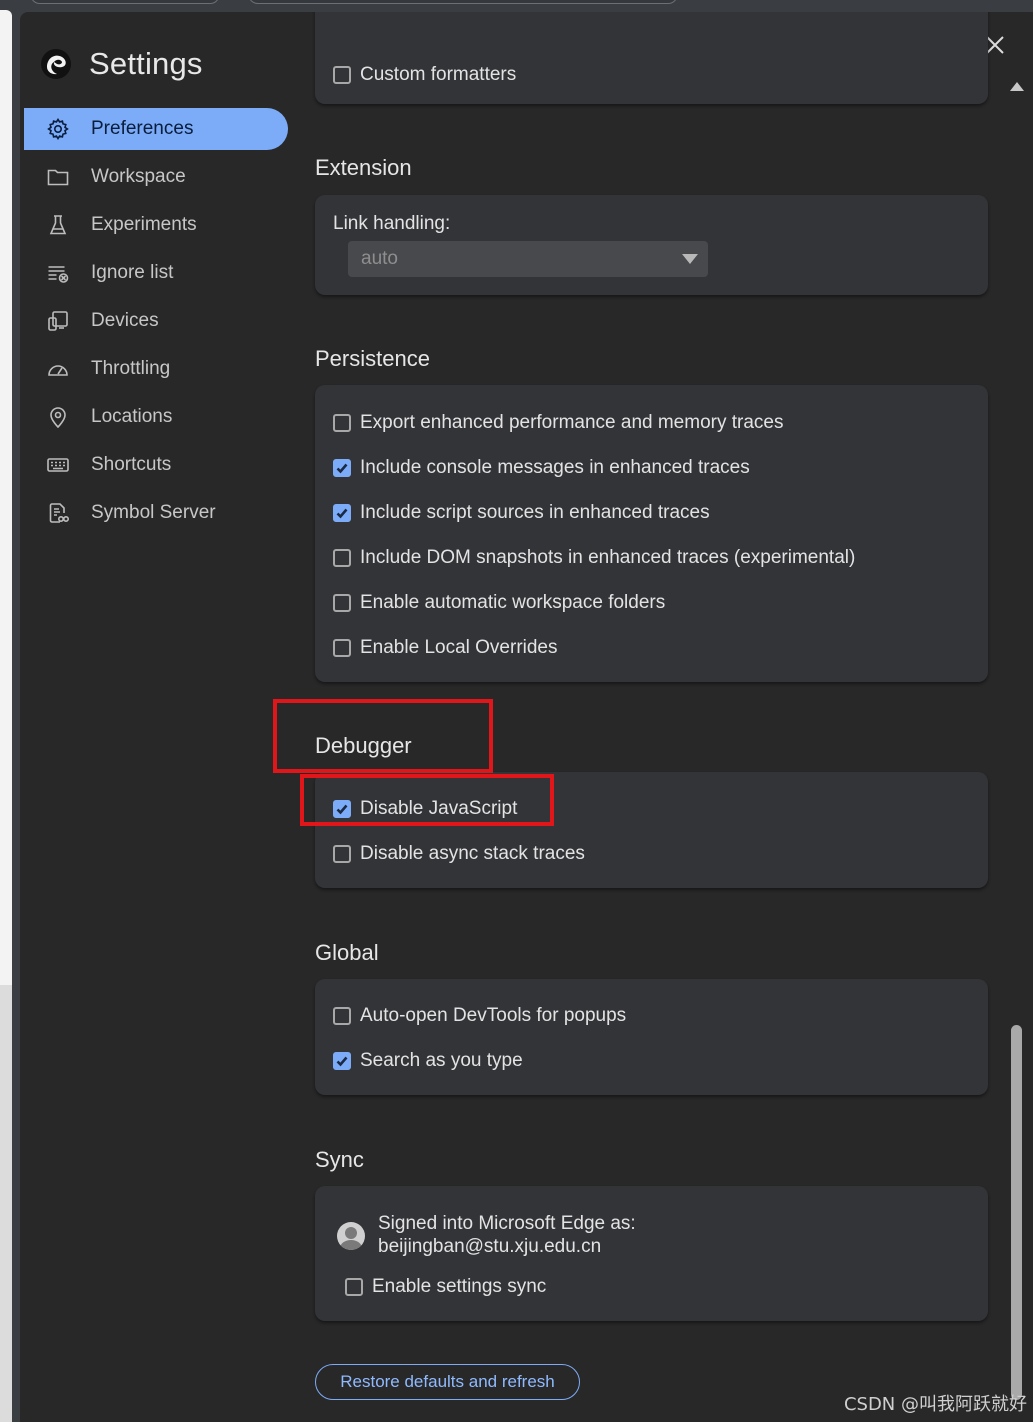 This screenshot has height=1422, width=1033. I want to click on dropdown-arrow-icon, so click(690, 259).